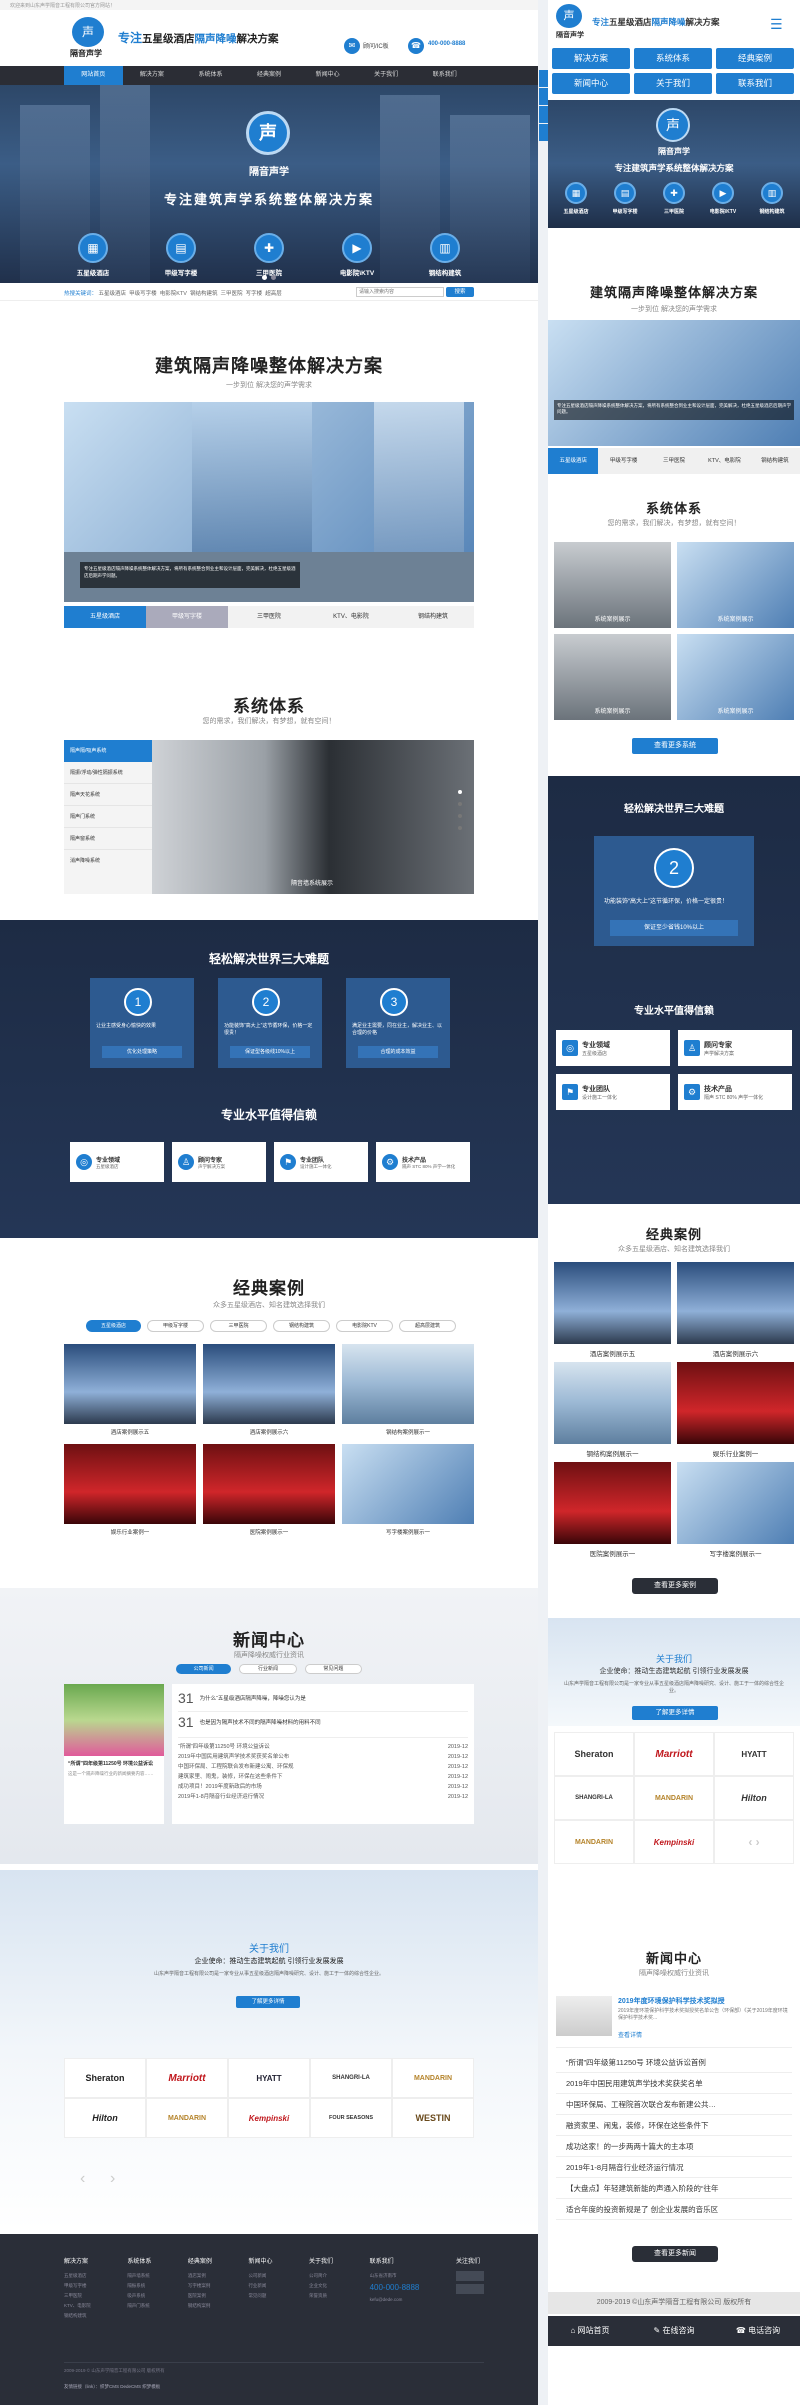 The height and width of the screenshot is (2405, 800). What do you see at coordinates (323, 1701) in the screenshot?
I see `news-headline: 31 为什么“五星级酒店隔声降噪，降噪您认为是` at bounding box center [323, 1701].